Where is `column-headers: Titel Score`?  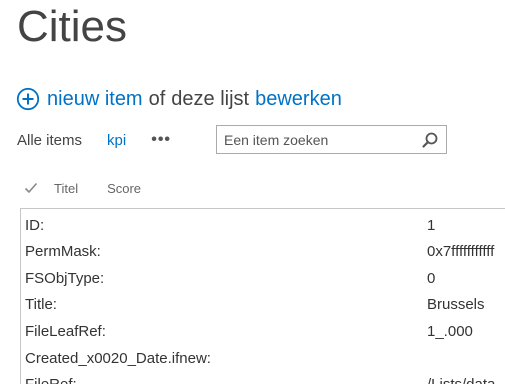 column-headers: Titel Score is located at coordinates (174, 188).